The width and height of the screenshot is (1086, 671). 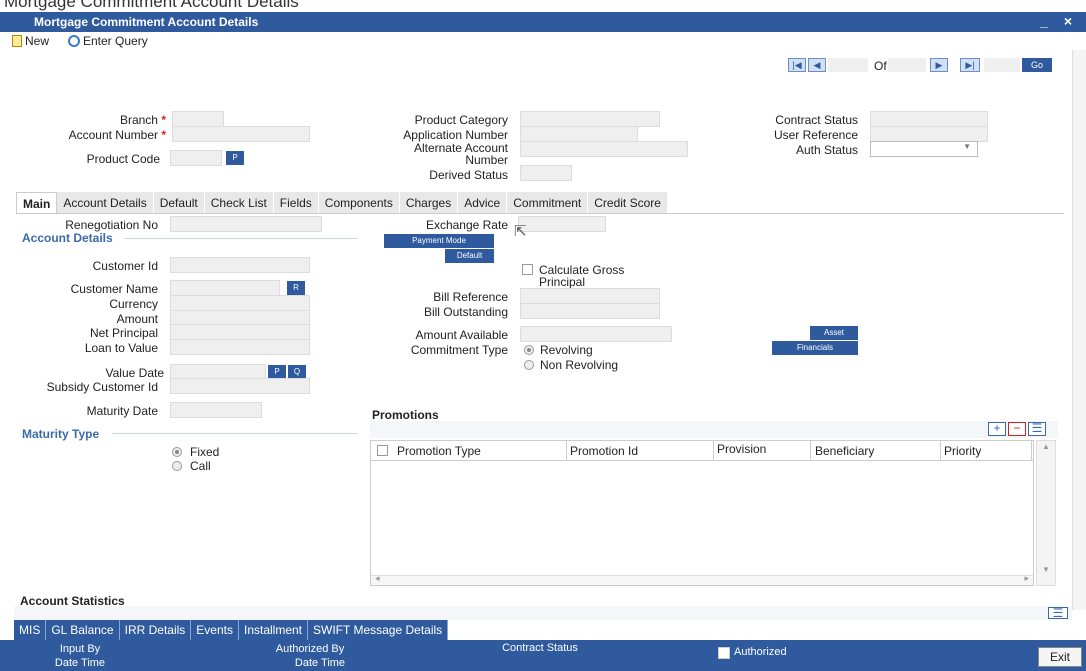 What do you see at coordinates (439, 241) in the screenshot?
I see `payment-mode-button: Payment Mode` at bounding box center [439, 241].